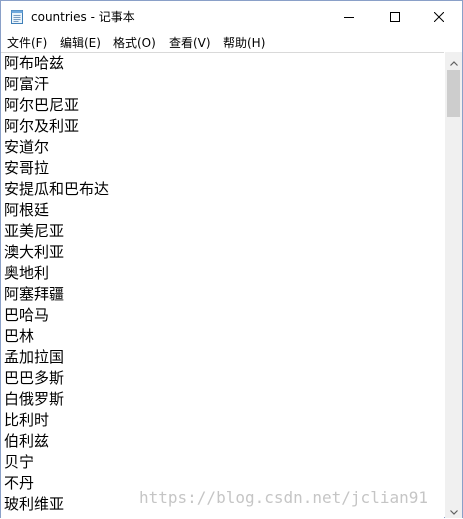  I want to click on window-title: countries - 记事本, so click(83, 17).